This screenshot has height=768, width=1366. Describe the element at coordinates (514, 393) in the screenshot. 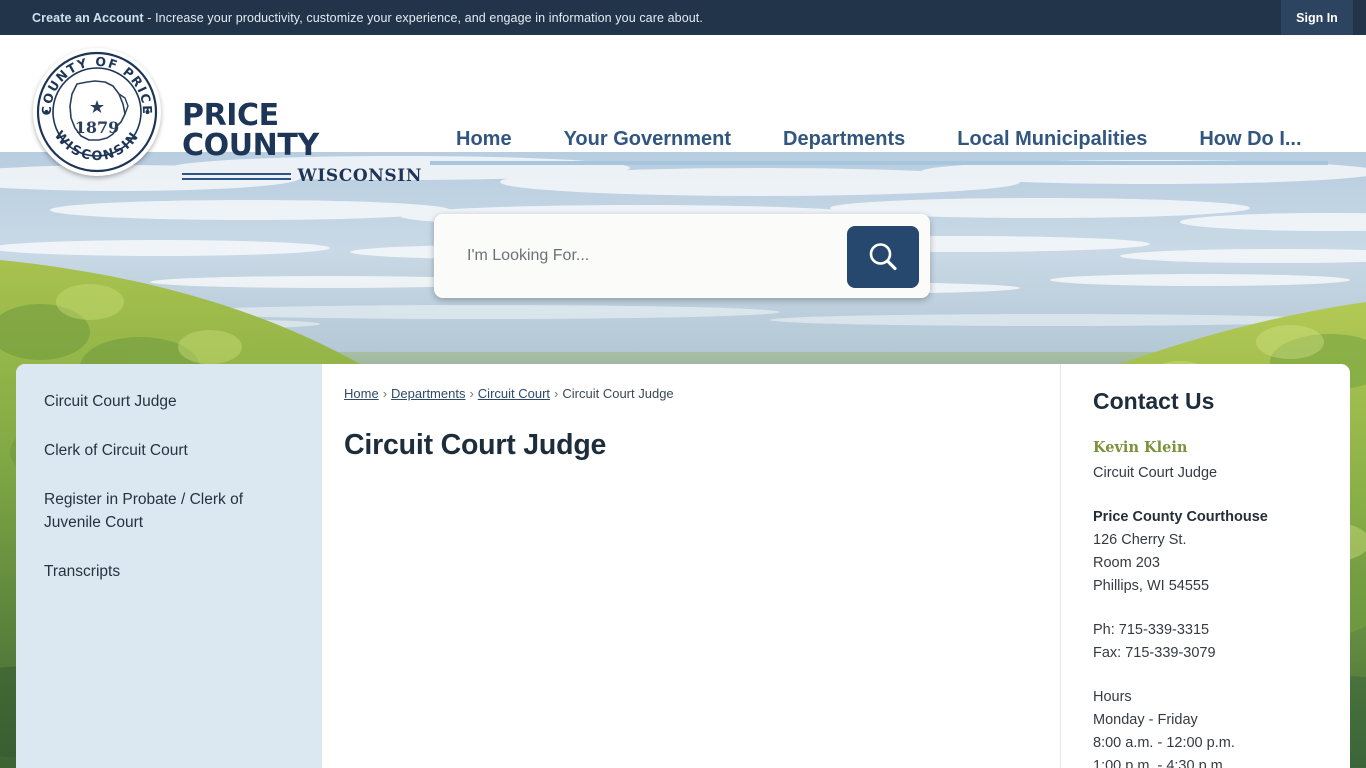

I see `breadcrumb-item-circuit-court: Circuit Court` at that location.